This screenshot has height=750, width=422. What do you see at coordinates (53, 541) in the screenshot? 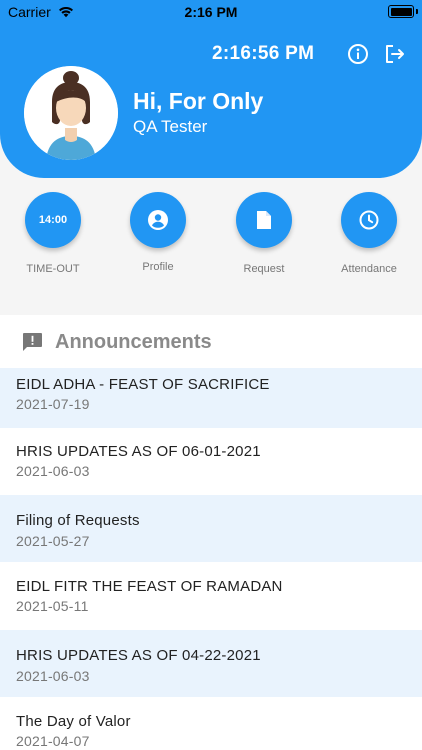
I see `announcement-date: 2021-05-27` at bounding box center [53, 541].